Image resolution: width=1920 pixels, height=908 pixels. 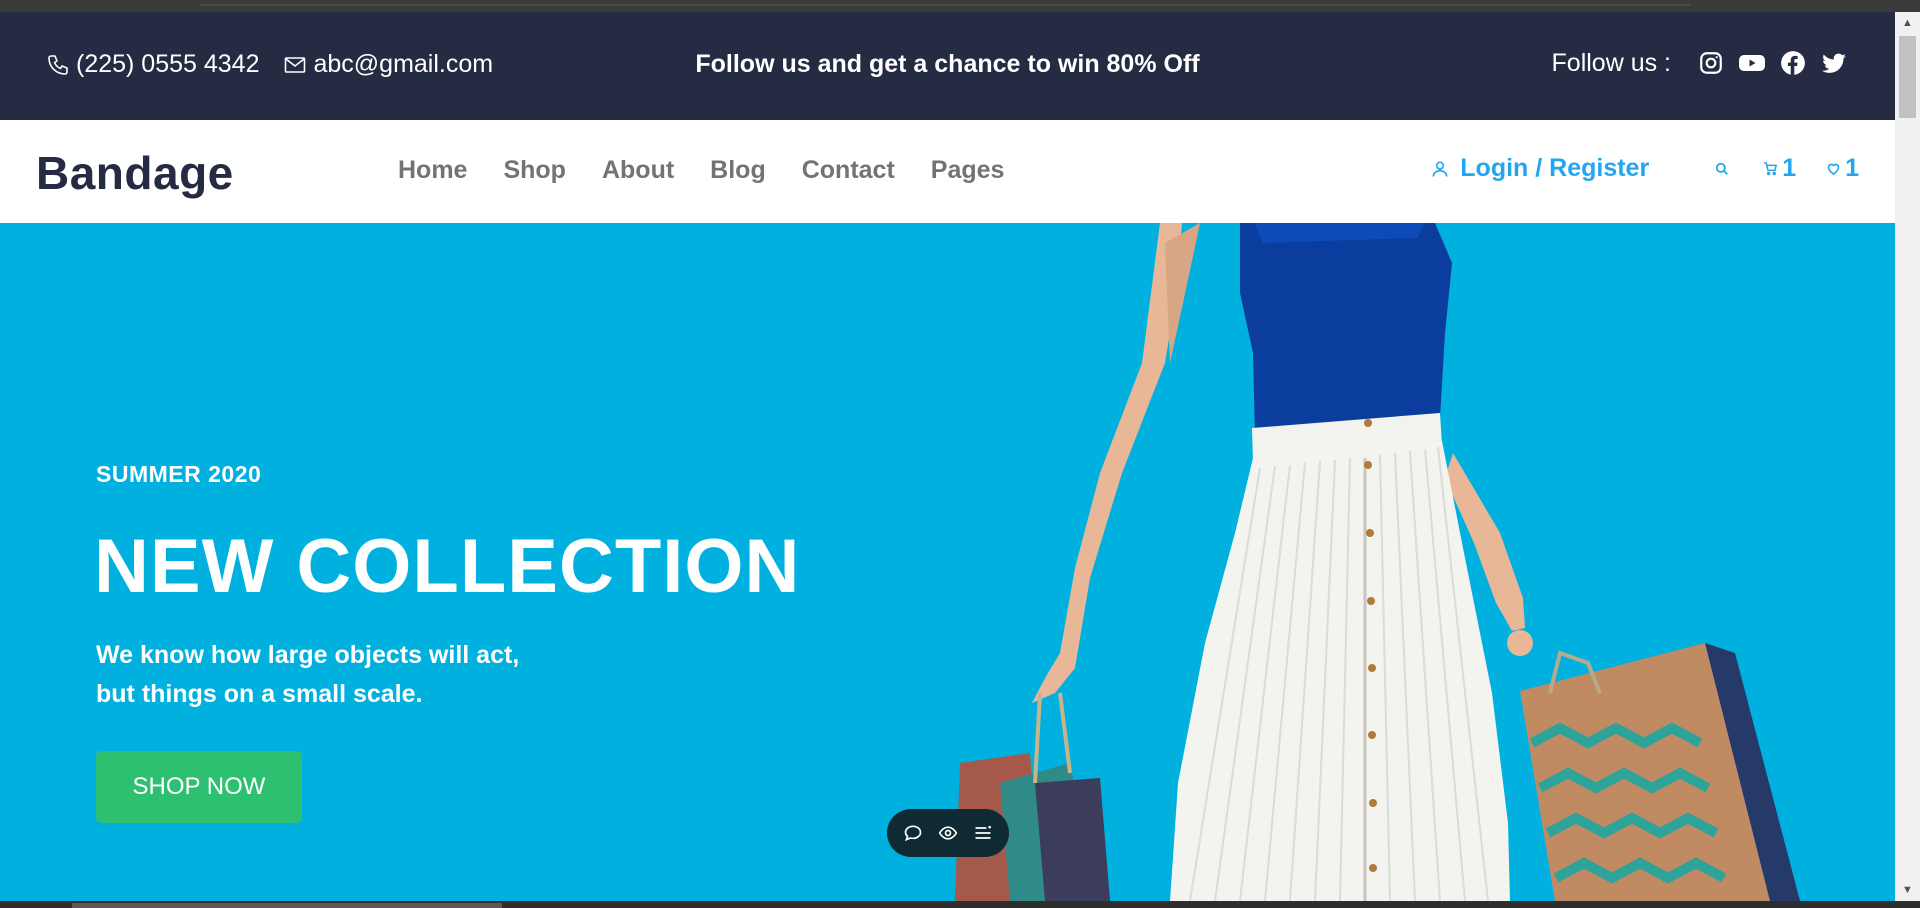 I want to click on eye-icon, so click(x=948, y=833).